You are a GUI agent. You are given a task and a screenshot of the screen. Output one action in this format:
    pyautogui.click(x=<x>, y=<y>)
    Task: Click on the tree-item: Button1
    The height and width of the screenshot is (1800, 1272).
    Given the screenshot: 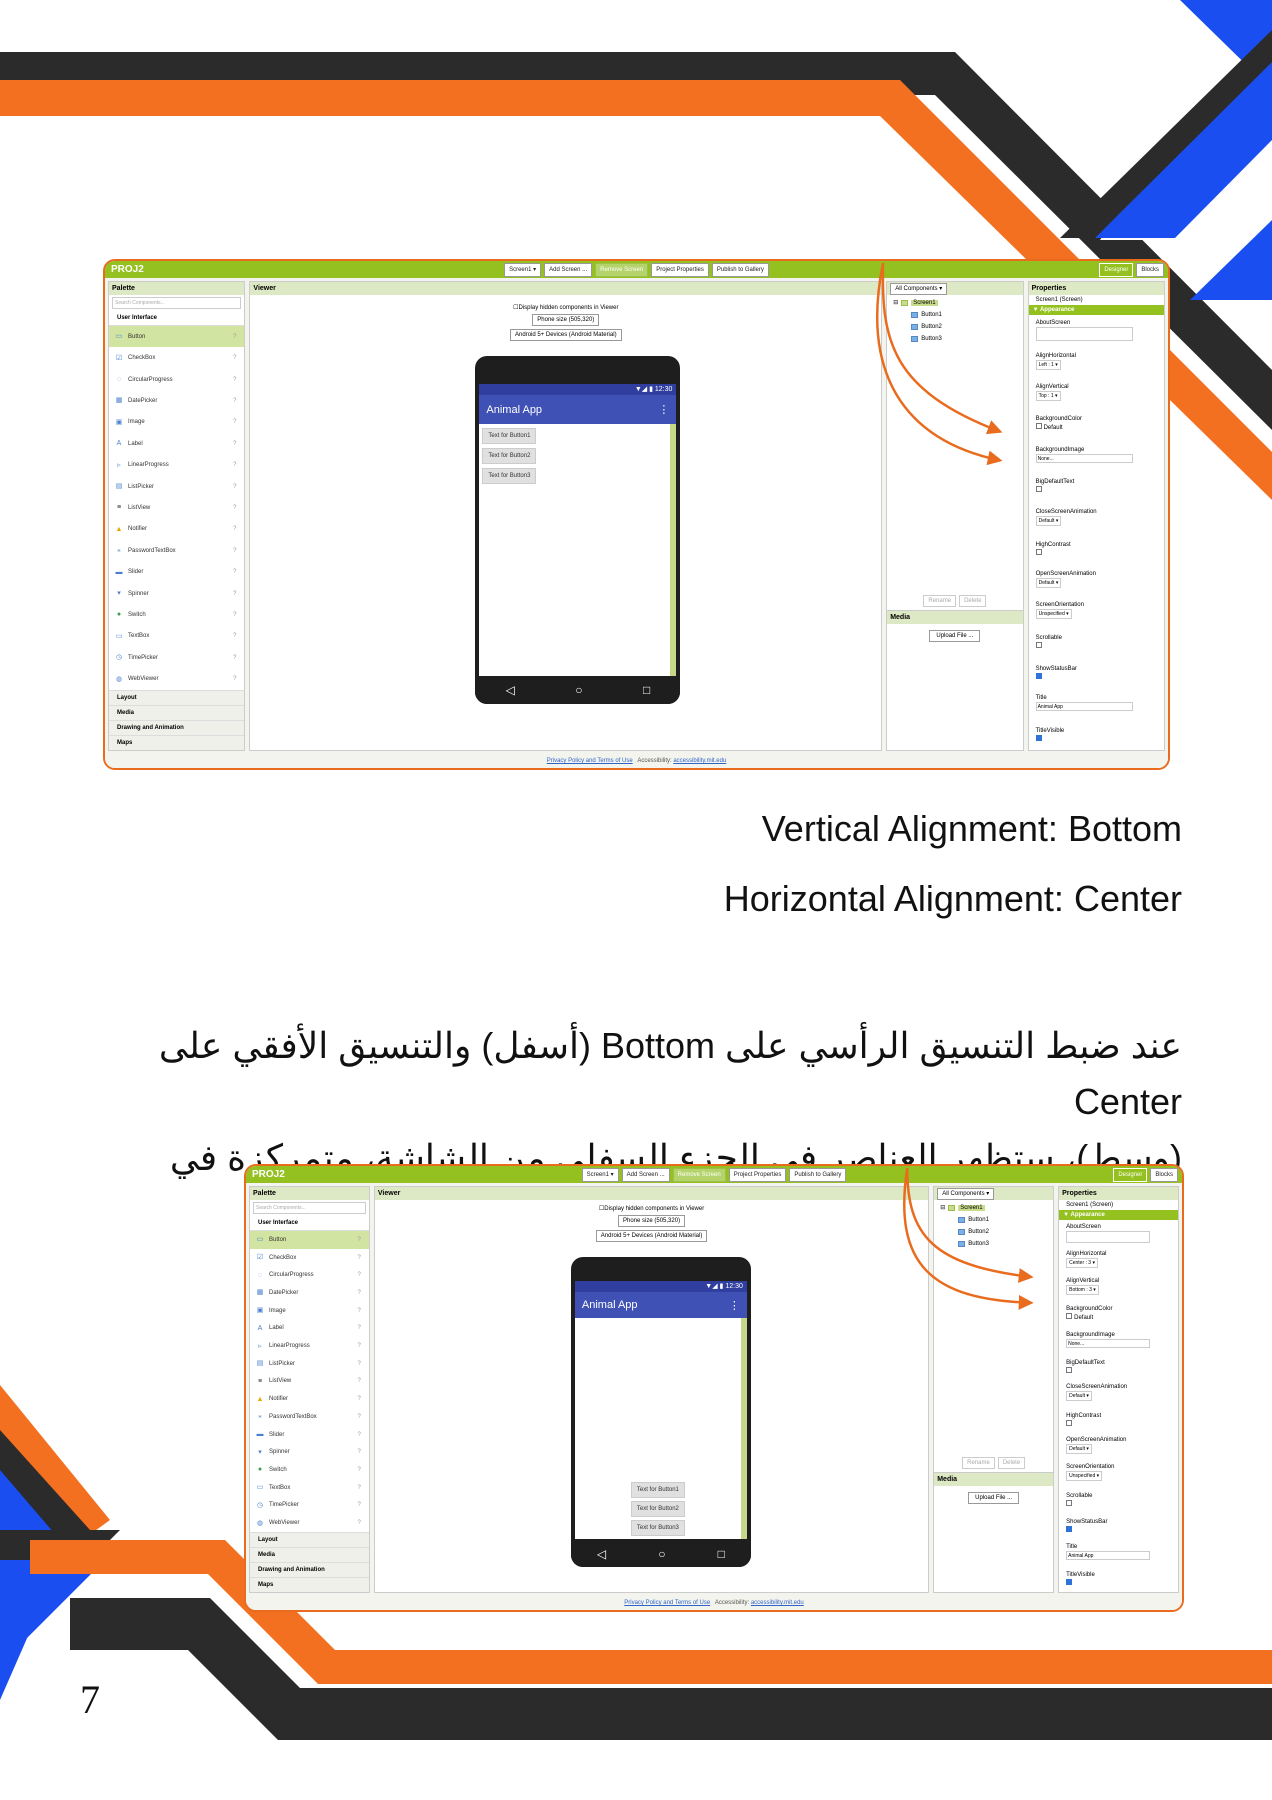 What is the action you would take?
    pyautogui.click(x=1002, y=1220)
    